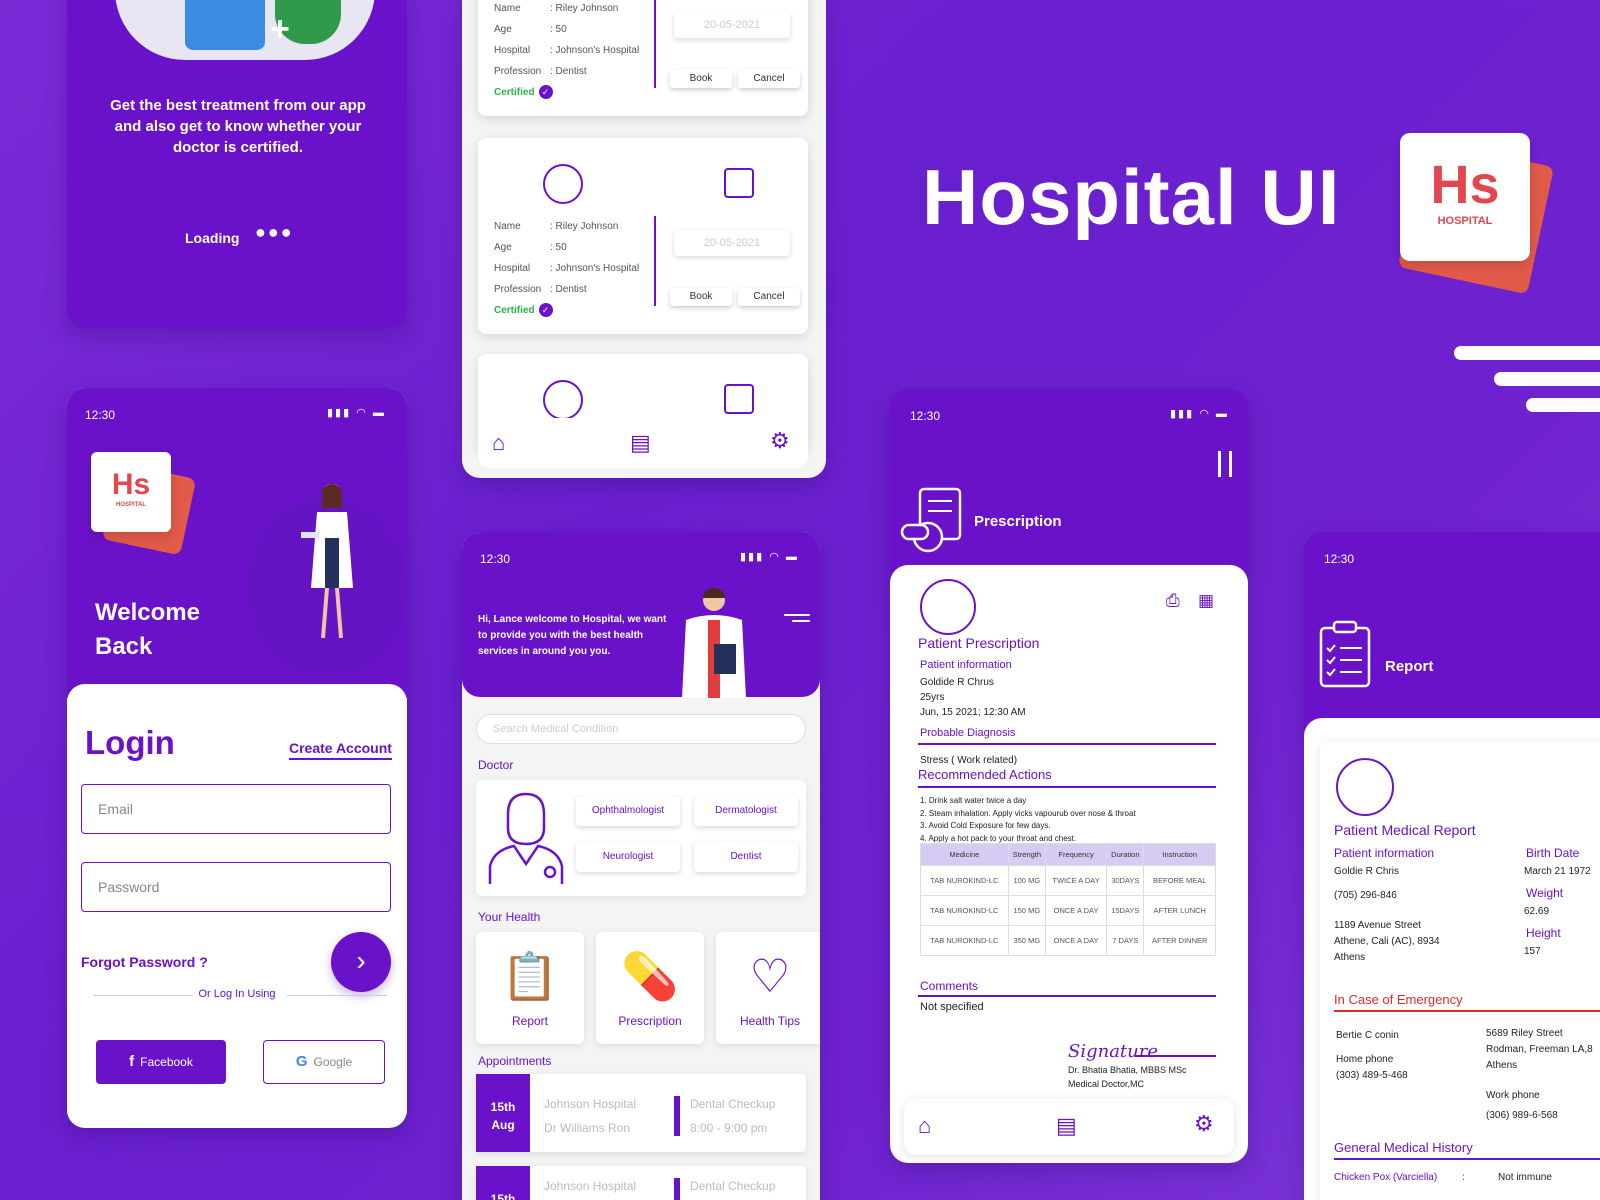  What do you see at coordinates (1173, 601) in the screenshot?
I see `printer-icon: ⎙` at bounding box center [1173, 601].